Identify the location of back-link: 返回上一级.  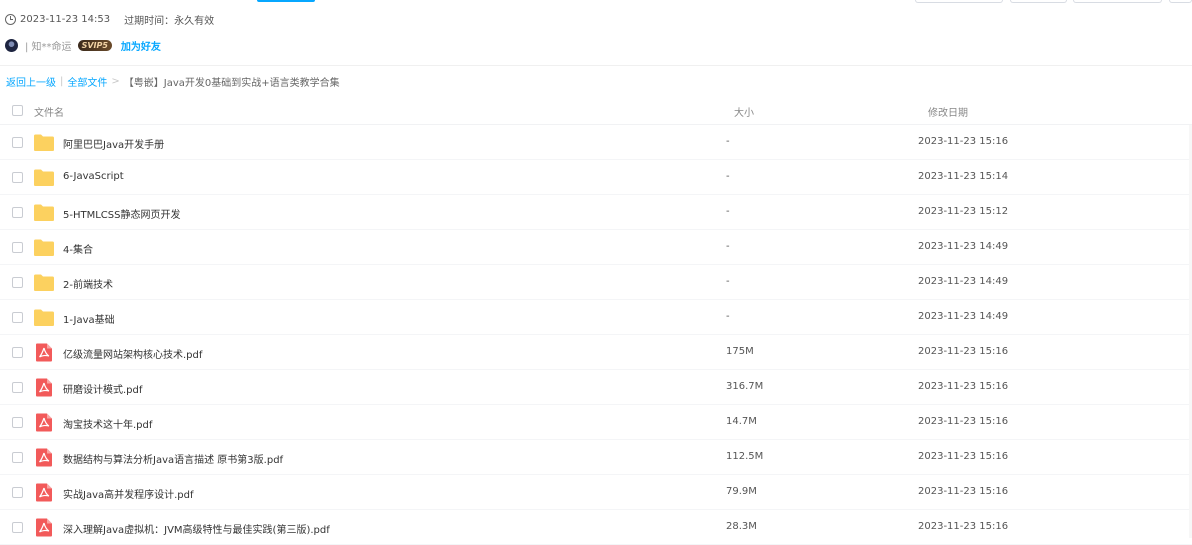
(31, 81).